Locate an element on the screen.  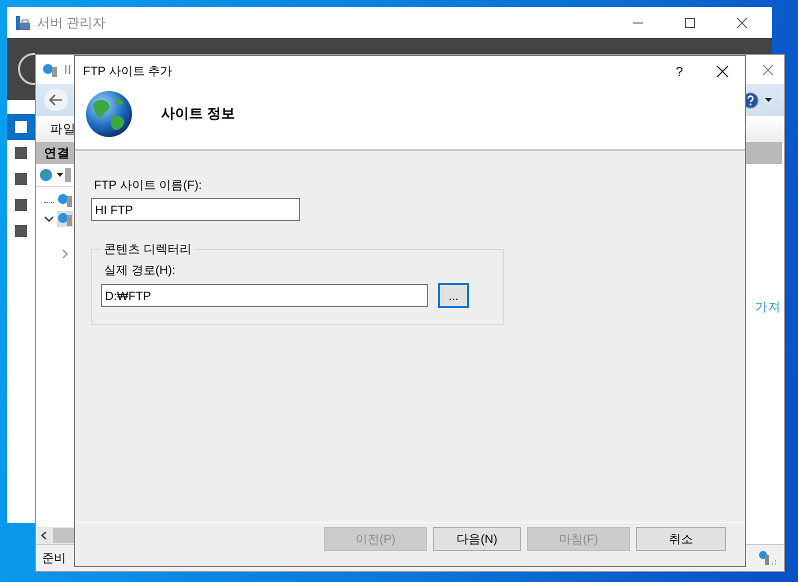
chevron-down-icon is located at coordinates (49, 219).